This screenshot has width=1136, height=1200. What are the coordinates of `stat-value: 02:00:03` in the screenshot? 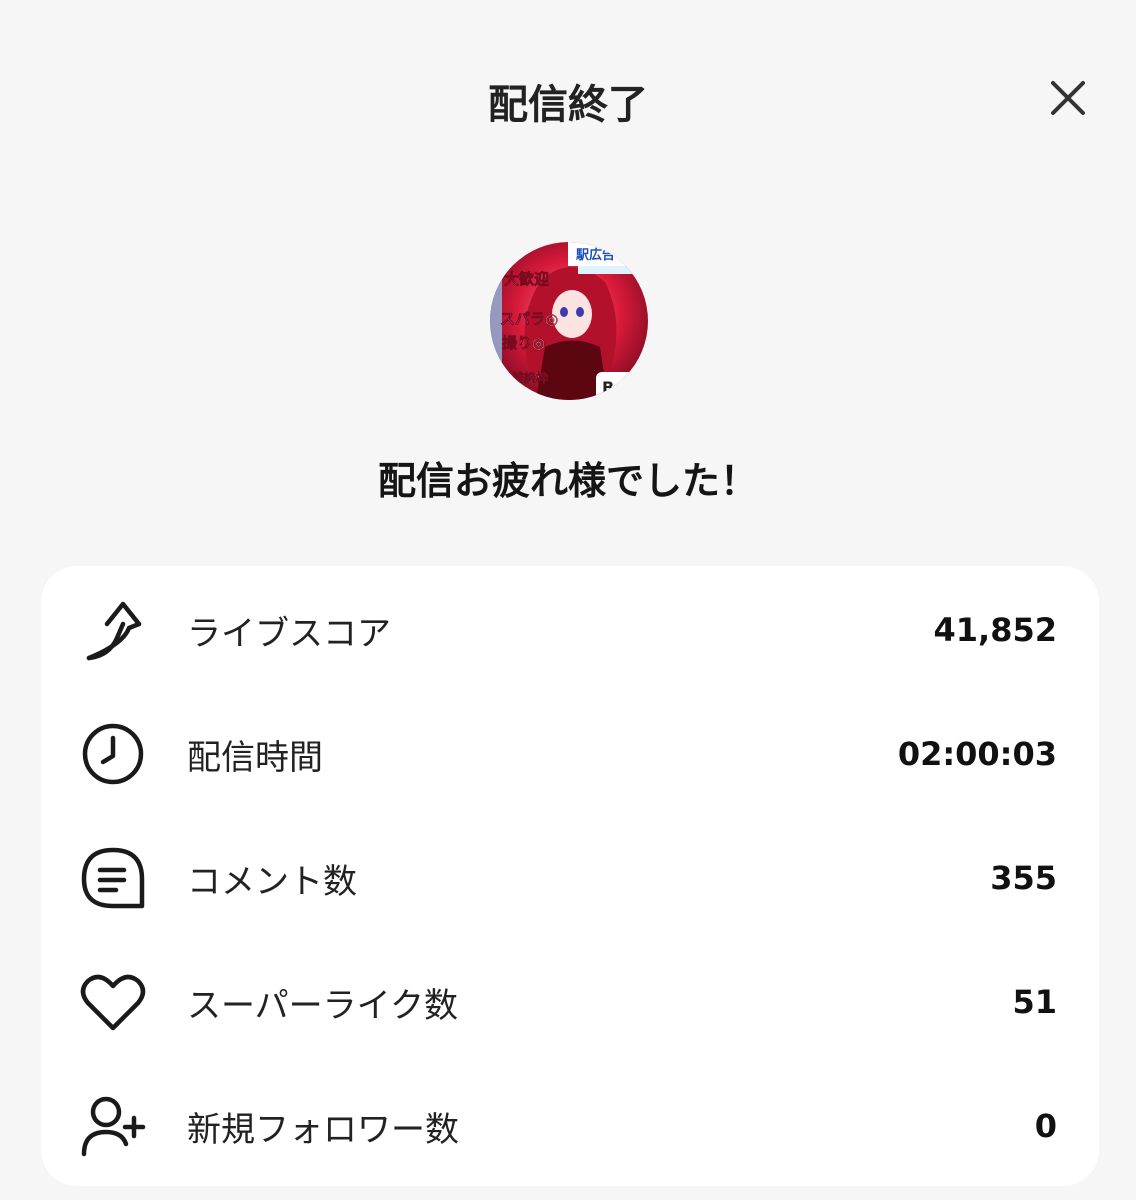 It's located at (977, 754).